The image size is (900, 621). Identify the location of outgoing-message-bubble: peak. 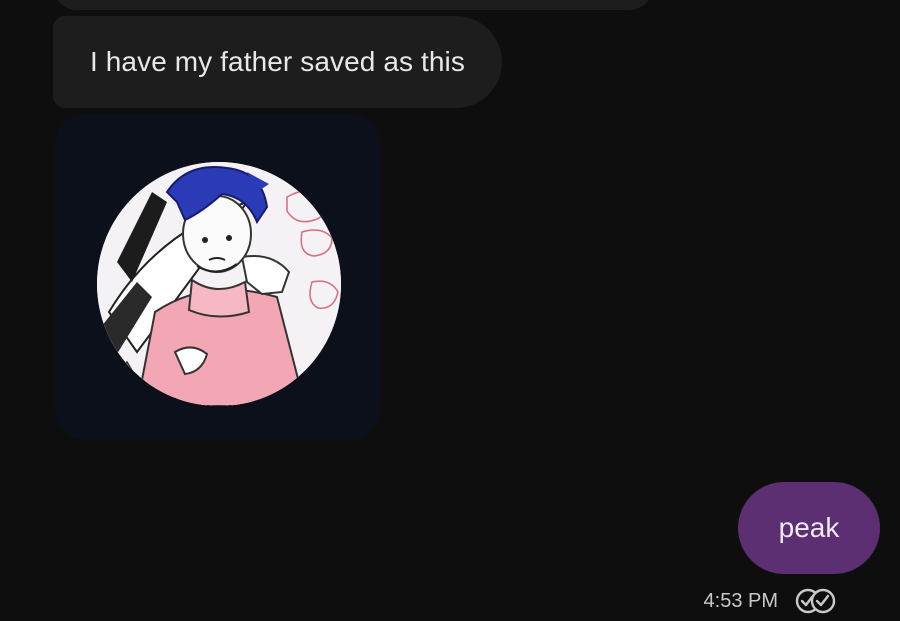
(809, 528).